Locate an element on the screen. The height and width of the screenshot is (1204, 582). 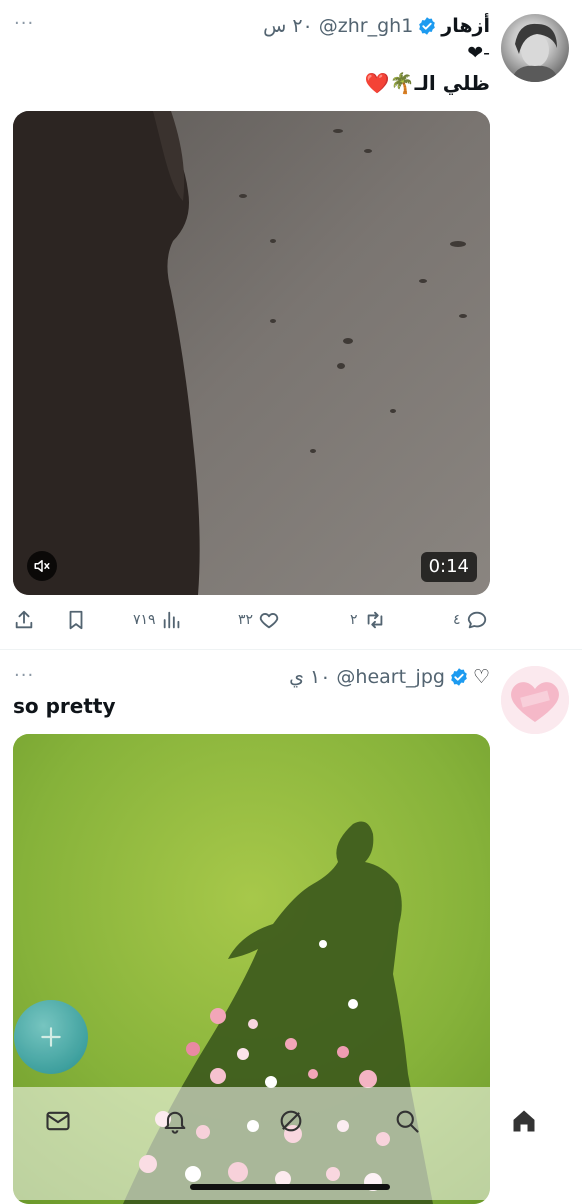
compose-icon is located at coordinates (51, 1037).